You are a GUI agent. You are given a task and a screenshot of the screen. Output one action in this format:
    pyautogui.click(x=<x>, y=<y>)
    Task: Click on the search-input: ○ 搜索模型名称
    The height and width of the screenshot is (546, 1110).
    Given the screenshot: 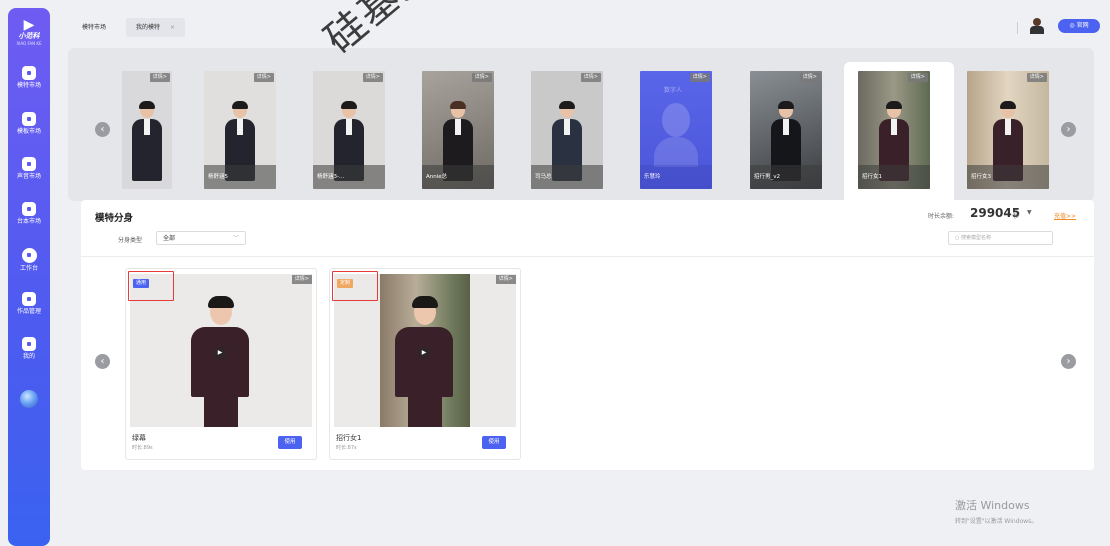 What is the action you would take?
    pyautogui.click(x=1000, y=238)
    